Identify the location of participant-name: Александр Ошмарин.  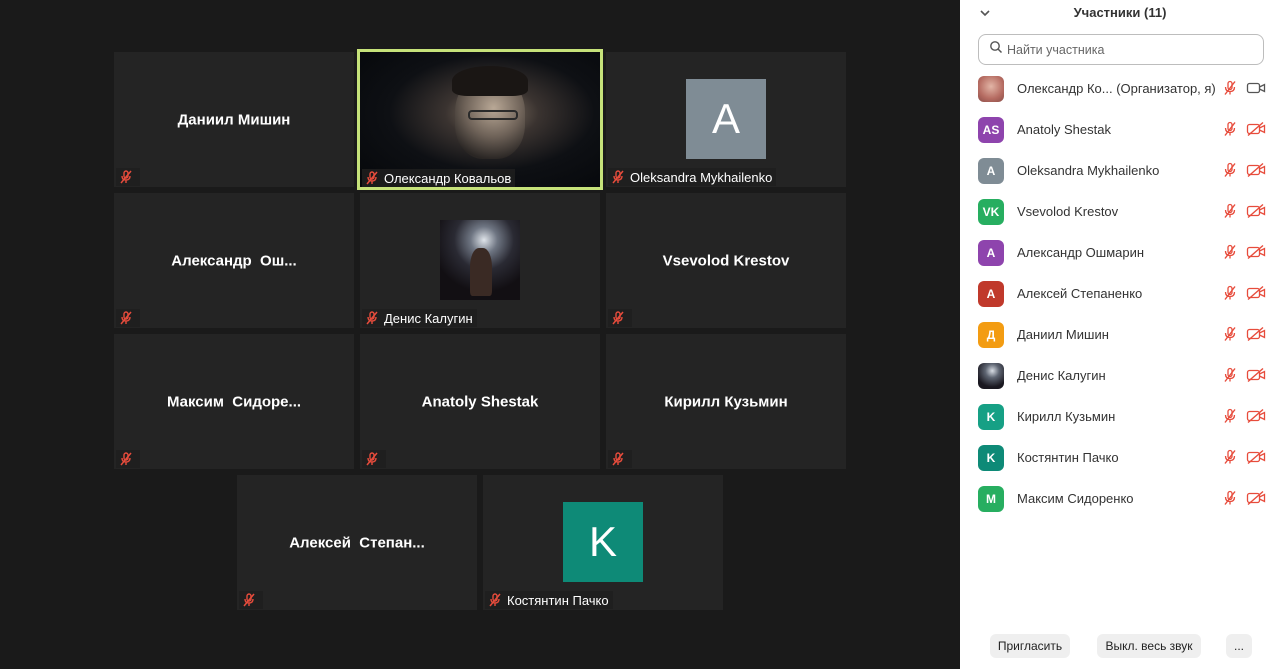
(1081, 252).